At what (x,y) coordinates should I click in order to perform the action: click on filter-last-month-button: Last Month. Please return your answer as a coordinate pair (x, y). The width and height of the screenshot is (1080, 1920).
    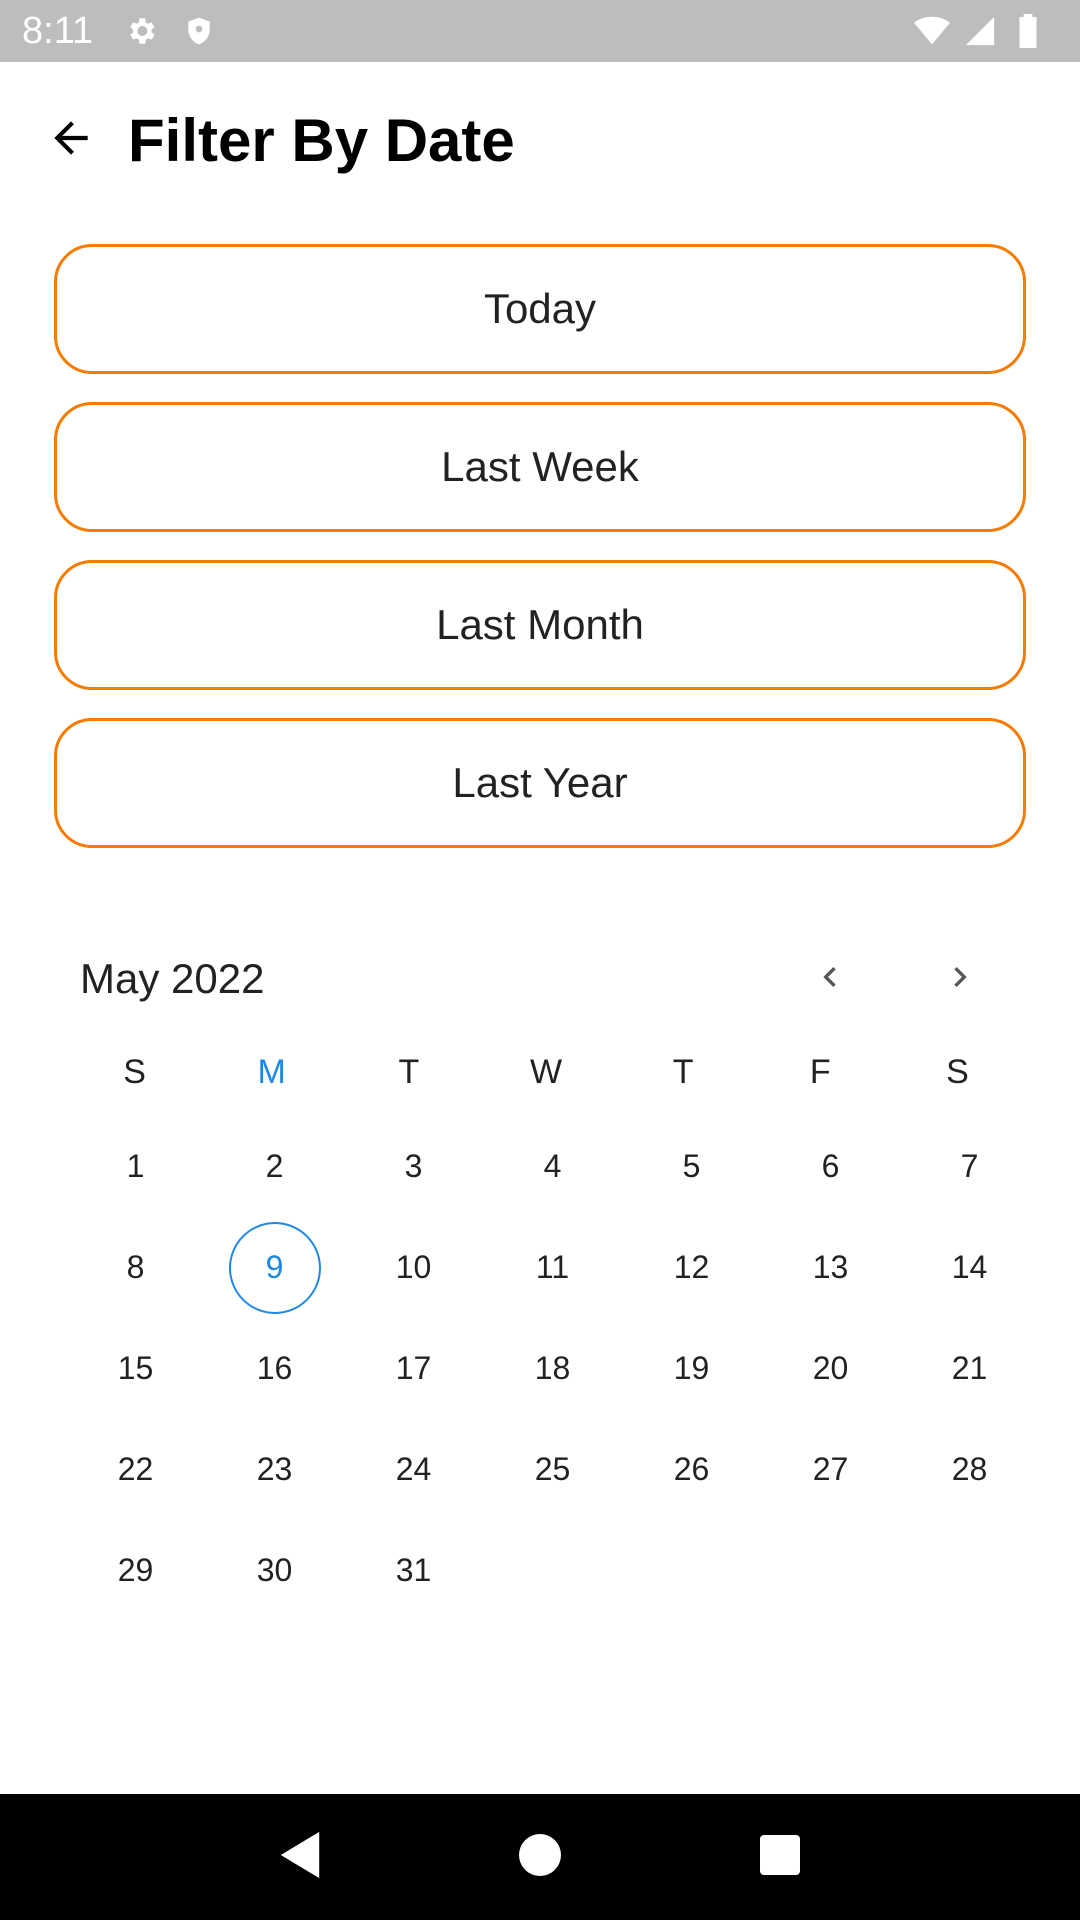
    Looking at the image, I should click on (540, 625).